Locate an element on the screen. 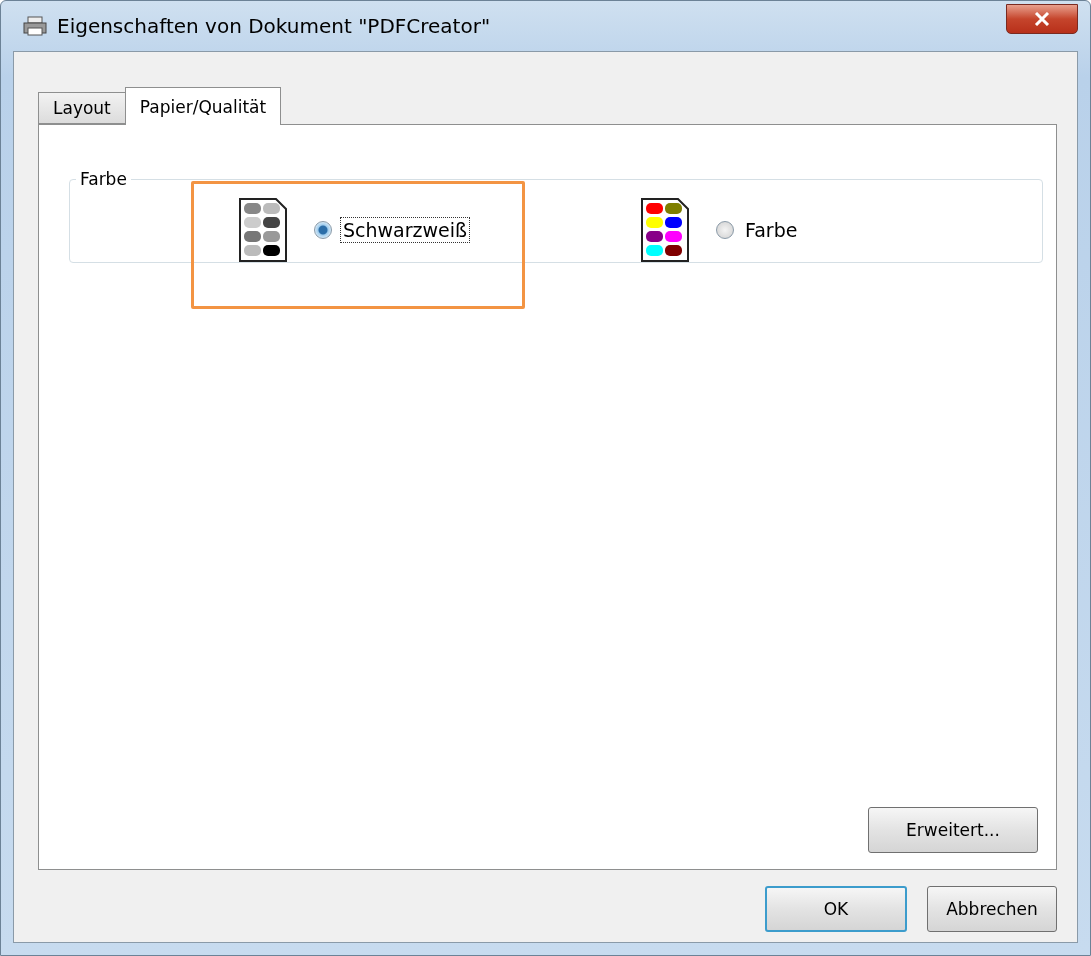 This screenshot has width=1091, height=956. close-button is located at coordinates (1042, 19).